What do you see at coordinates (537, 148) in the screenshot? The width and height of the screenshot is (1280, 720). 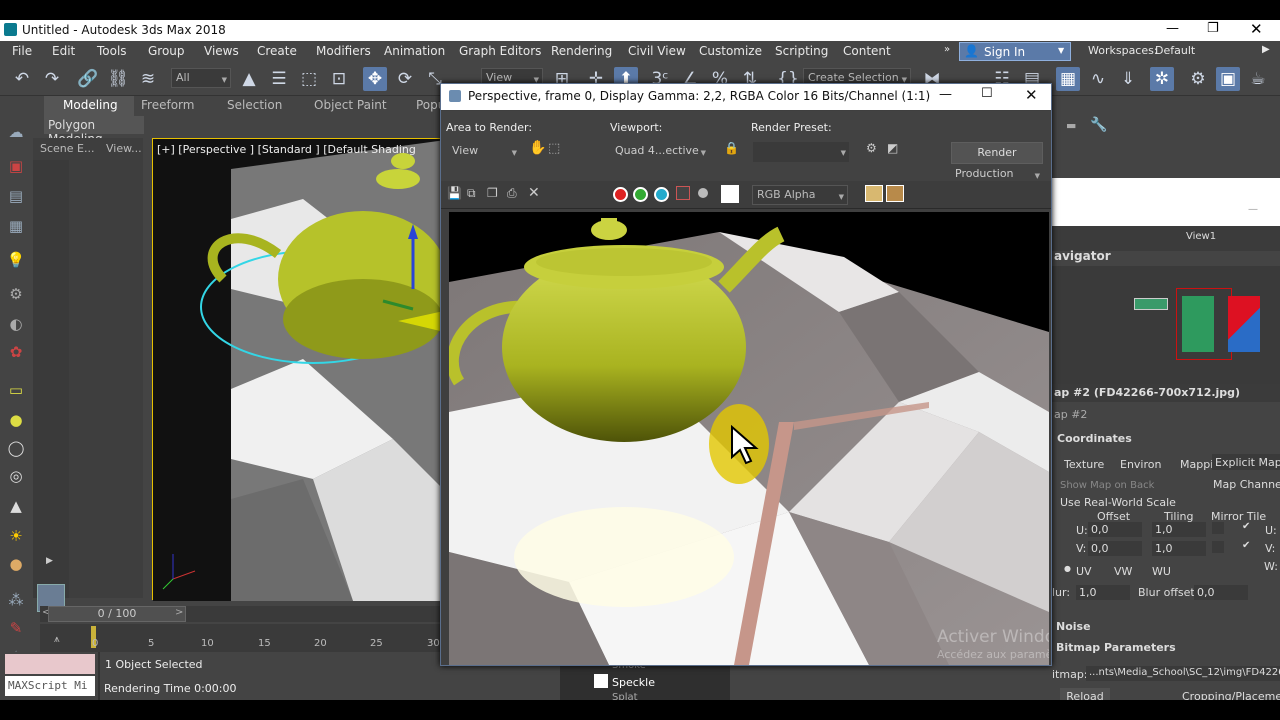 I see `edit-region-icon: ✋` at bounding box center [537, 148].